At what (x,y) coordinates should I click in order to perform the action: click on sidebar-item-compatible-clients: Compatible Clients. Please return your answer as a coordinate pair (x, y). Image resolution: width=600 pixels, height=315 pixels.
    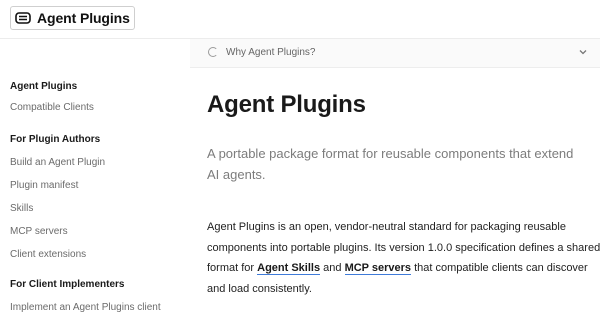
    Looking at the image, I should click on (52, 107).